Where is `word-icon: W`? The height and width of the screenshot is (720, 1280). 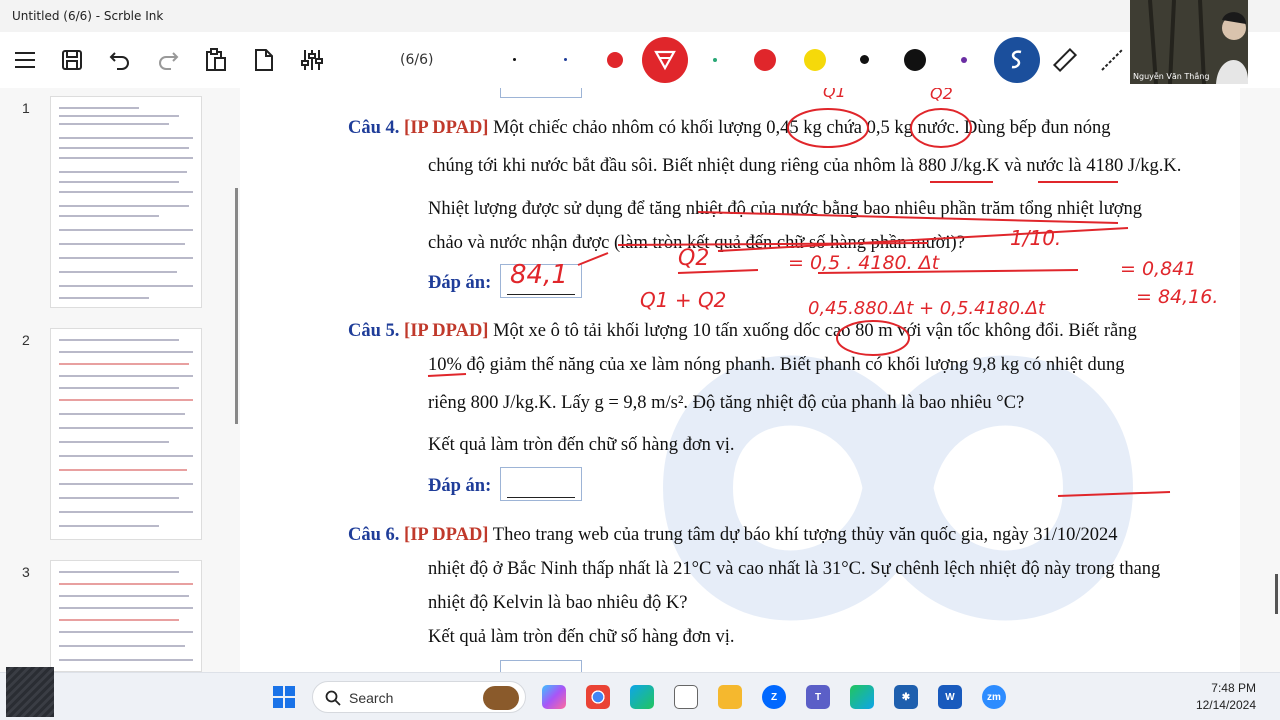
word-icon: W is located at coordinates (950, 697).